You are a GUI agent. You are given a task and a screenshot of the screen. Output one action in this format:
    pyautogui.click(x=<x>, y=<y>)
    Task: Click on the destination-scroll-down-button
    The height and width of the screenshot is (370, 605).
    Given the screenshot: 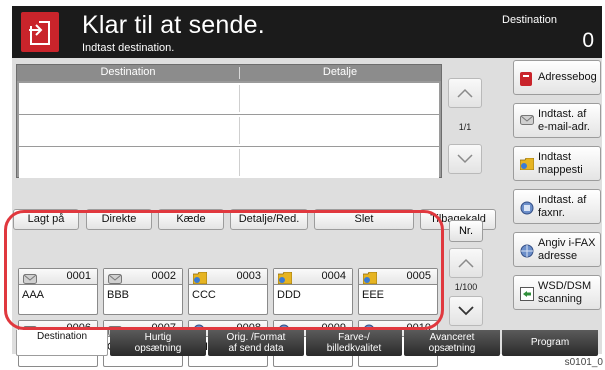 What is the action you would take?
    pyautogui.click(x=465, y=159)
    